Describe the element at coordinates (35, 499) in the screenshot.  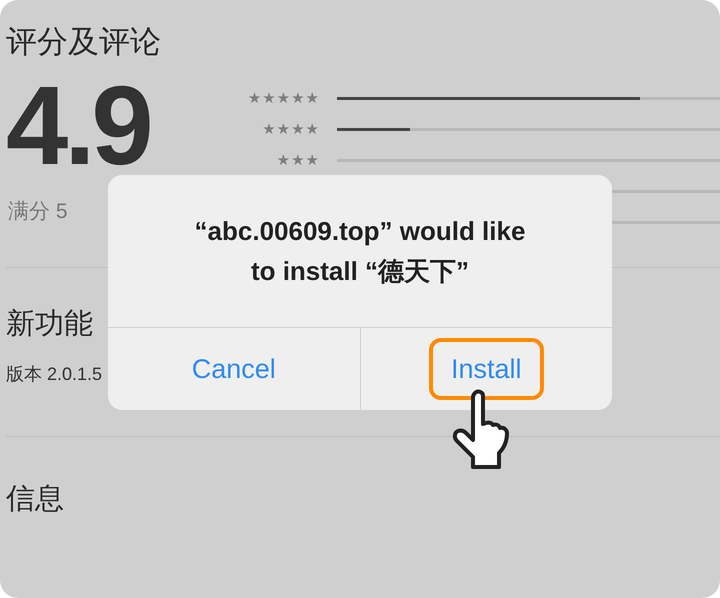
I see `section-title: 信息` at that location.